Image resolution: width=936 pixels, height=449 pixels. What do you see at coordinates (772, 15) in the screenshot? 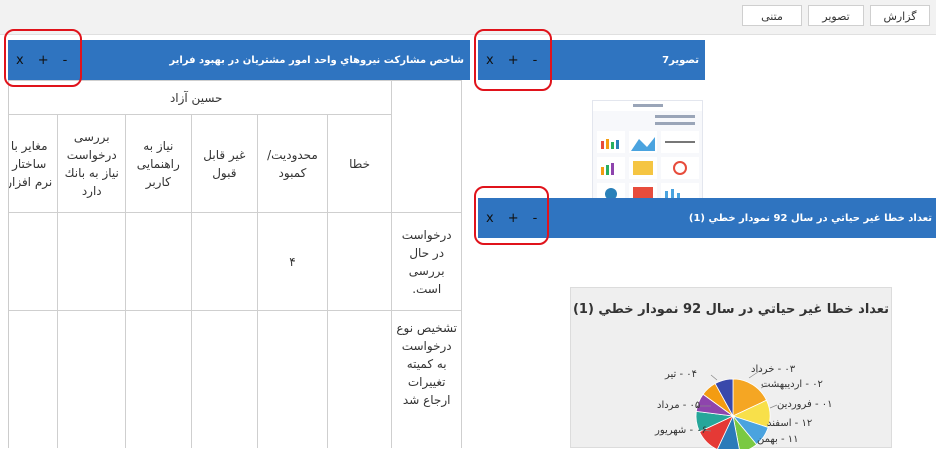
I see `text-tab-button: متنی` at bounding box center [772, 15].